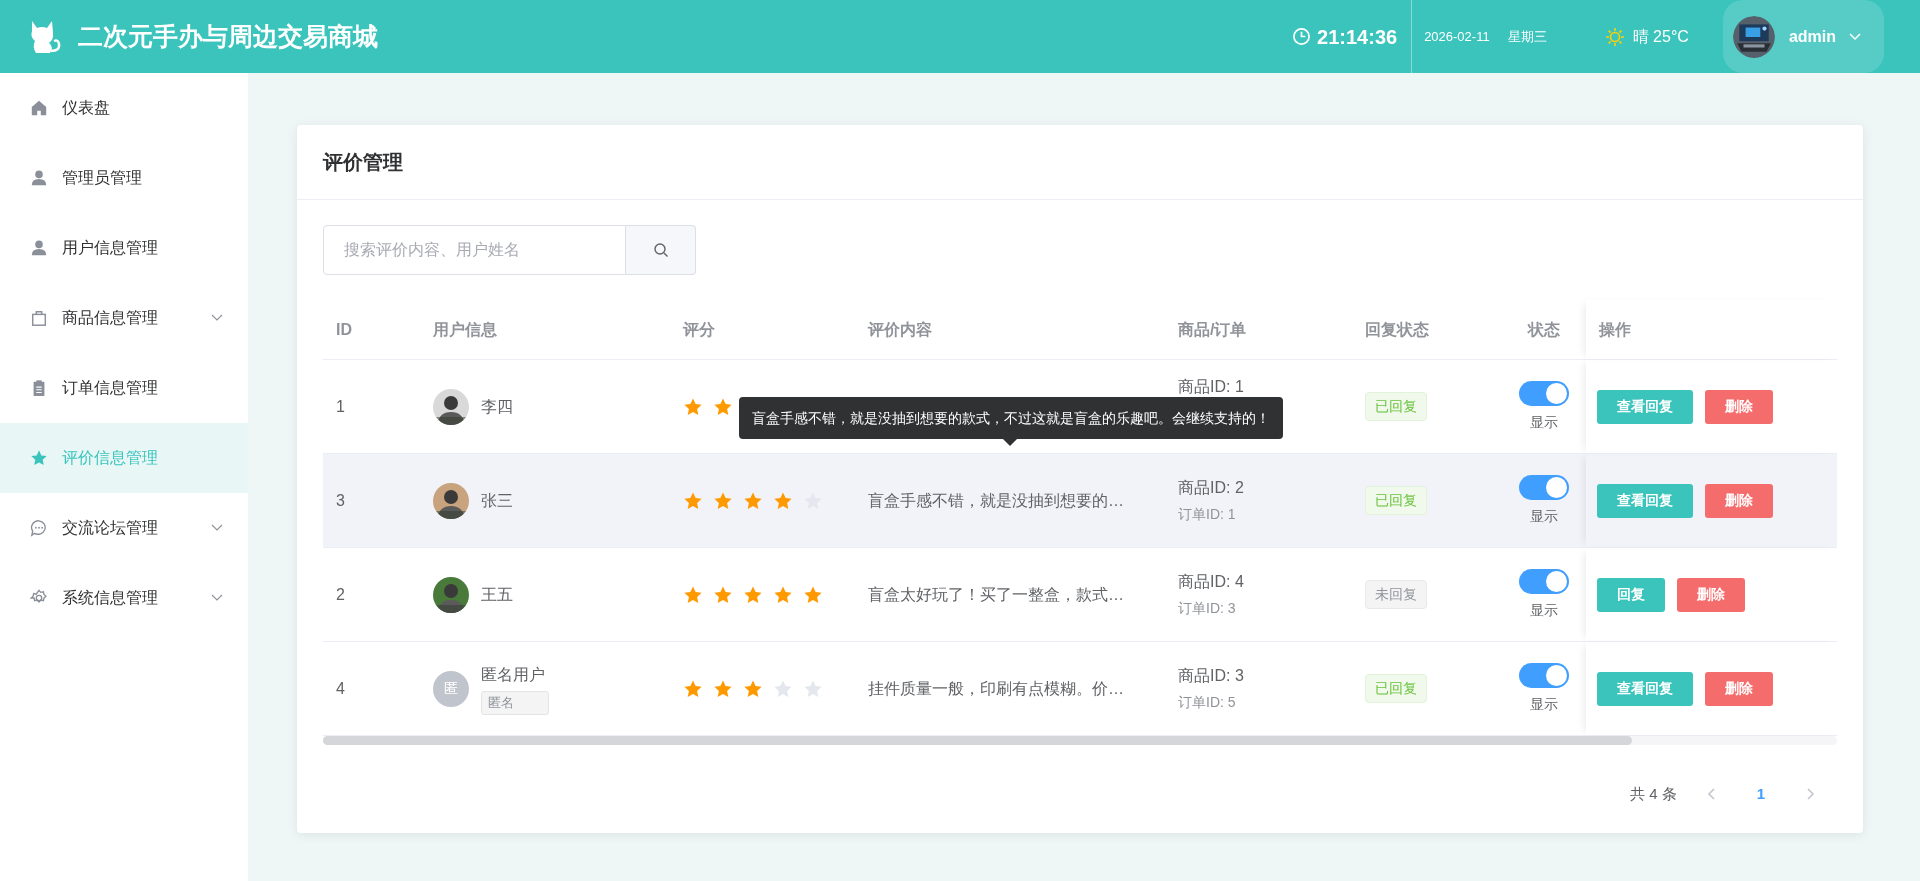 The image size is (1920, 881). I want to click on table-row: 4 匿 匿名用户 匿名 挂件质量一般，印刷有点模糊。价… 商品ID: 3 订单ID: 5 已回复 显示 查看回复 删除, so click(1080, 689).